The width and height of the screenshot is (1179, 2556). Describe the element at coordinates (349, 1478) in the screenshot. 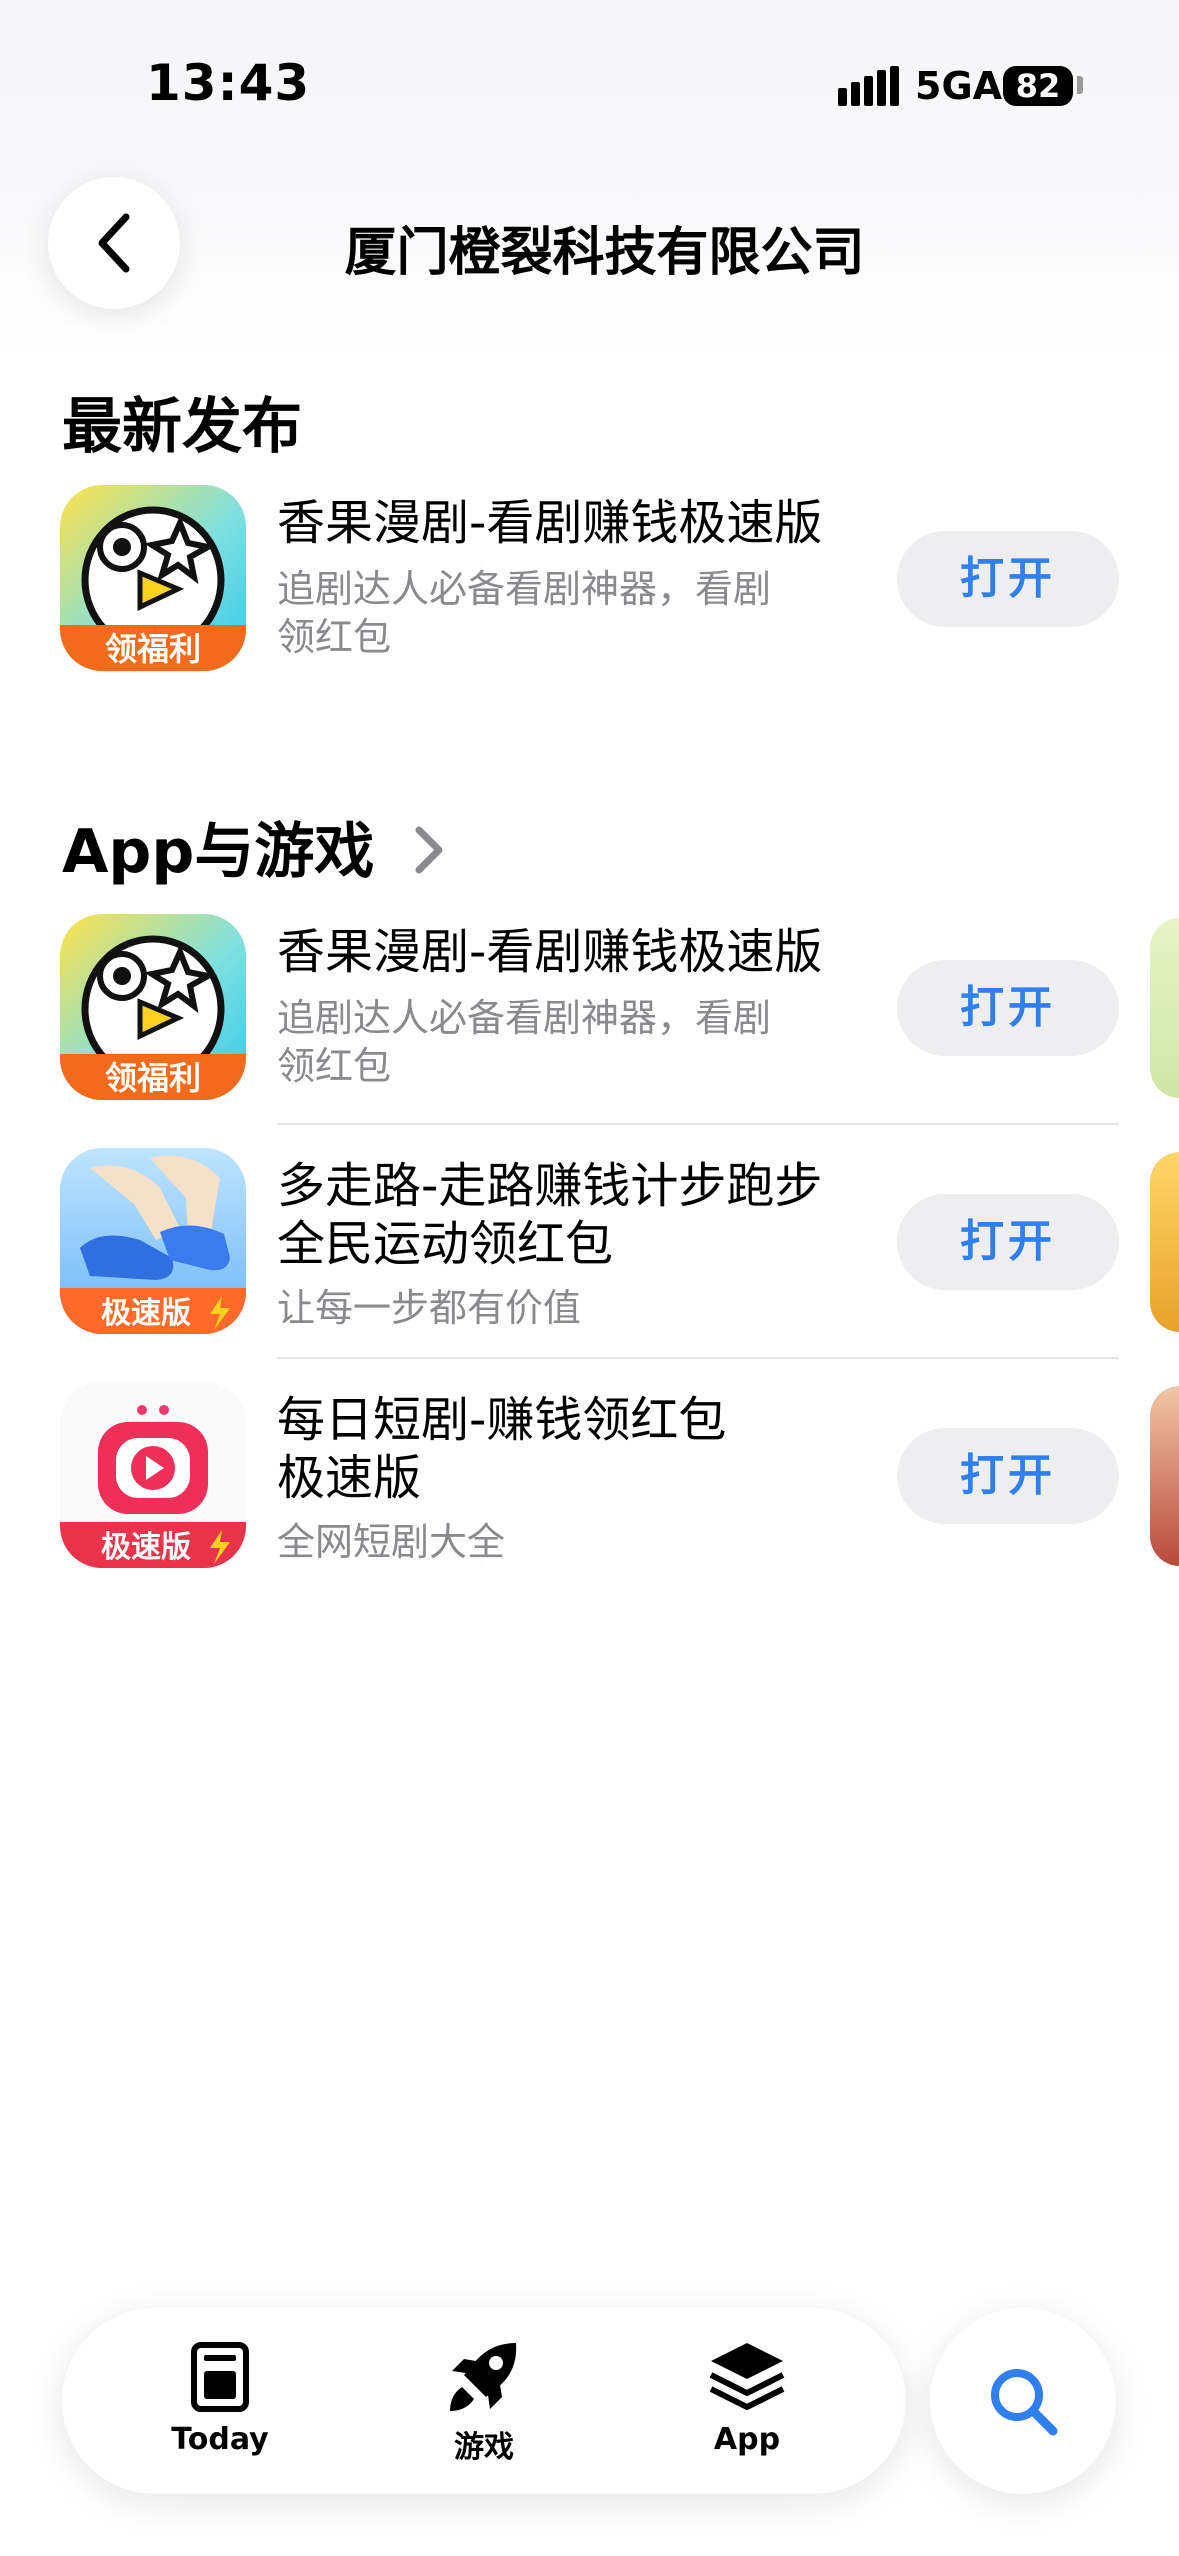

I see `app-name-line2: 极速版` at that location.